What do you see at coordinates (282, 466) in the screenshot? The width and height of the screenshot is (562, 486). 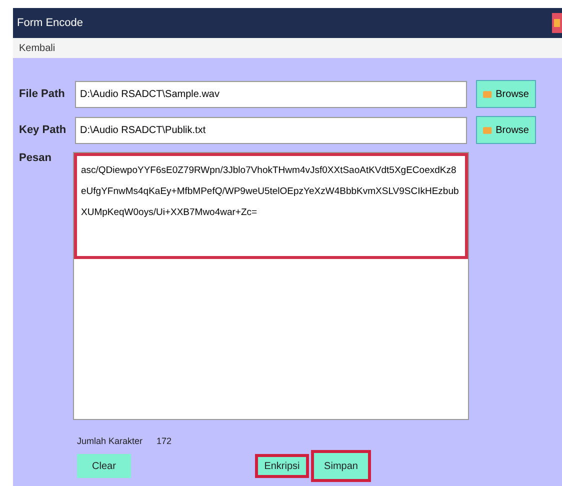 I see `action-button: Enkripsi` at bounding box center [282, 466].